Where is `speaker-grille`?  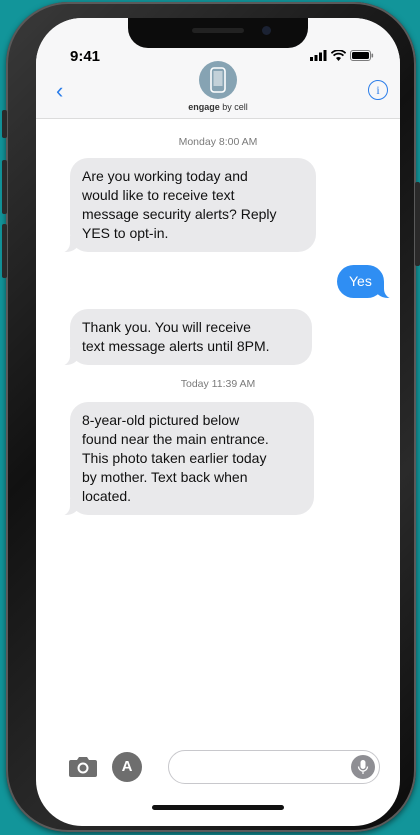 speaker-grille is located at coordinates (218, 30).